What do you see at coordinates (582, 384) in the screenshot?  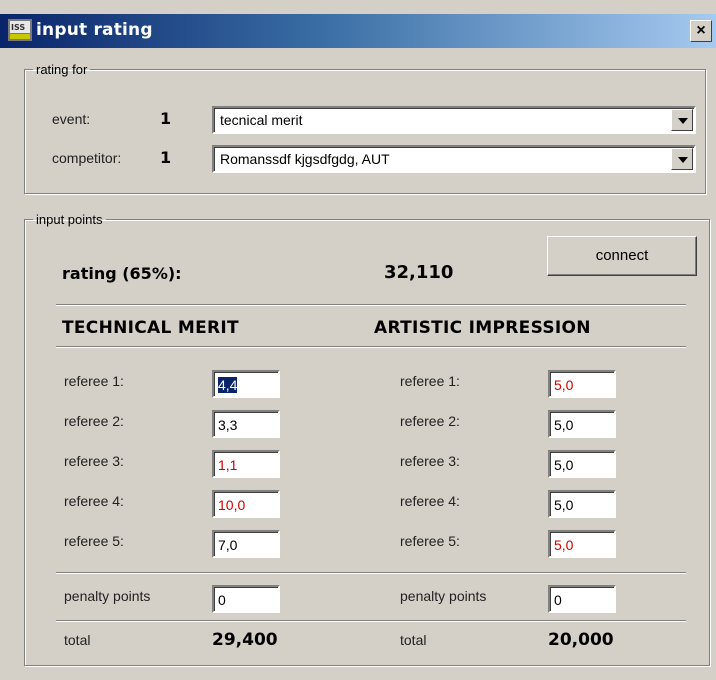 I see `referee-1-score-input: 5,0` at bounding box center [582, 384].